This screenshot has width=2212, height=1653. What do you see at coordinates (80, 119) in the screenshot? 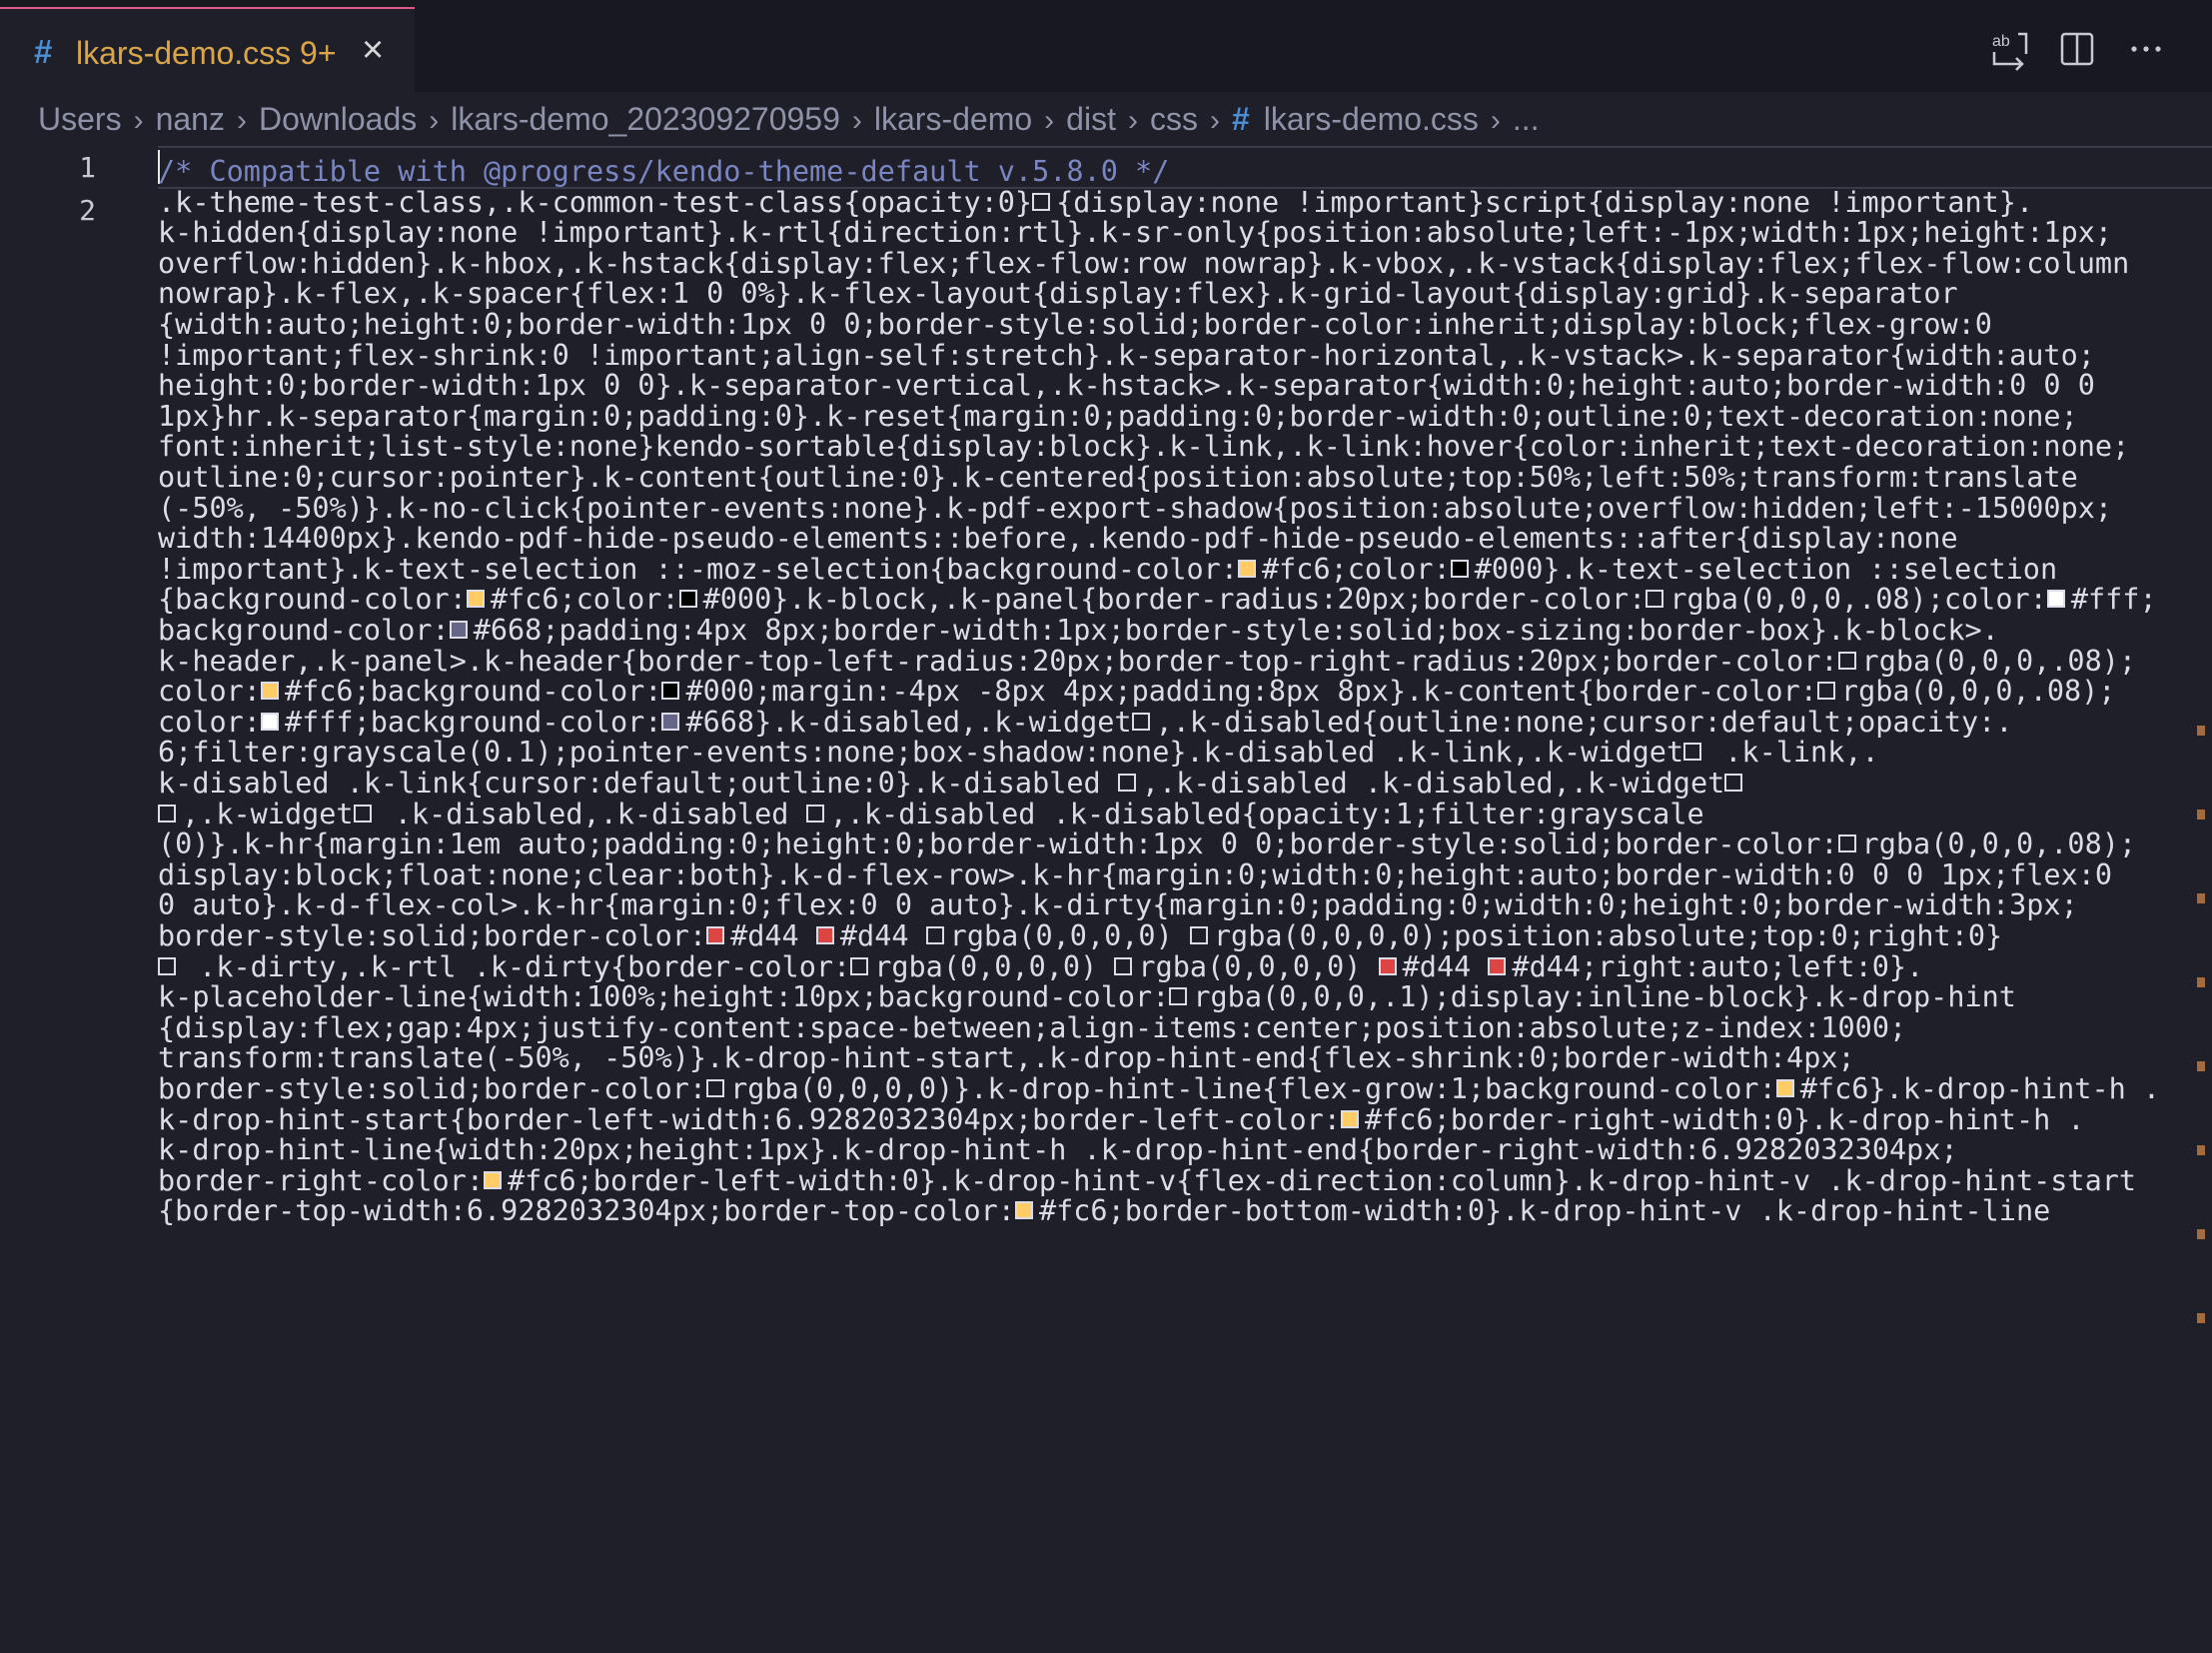
I see `breadcrumb-item: Users` at bounding box center [80, 119].